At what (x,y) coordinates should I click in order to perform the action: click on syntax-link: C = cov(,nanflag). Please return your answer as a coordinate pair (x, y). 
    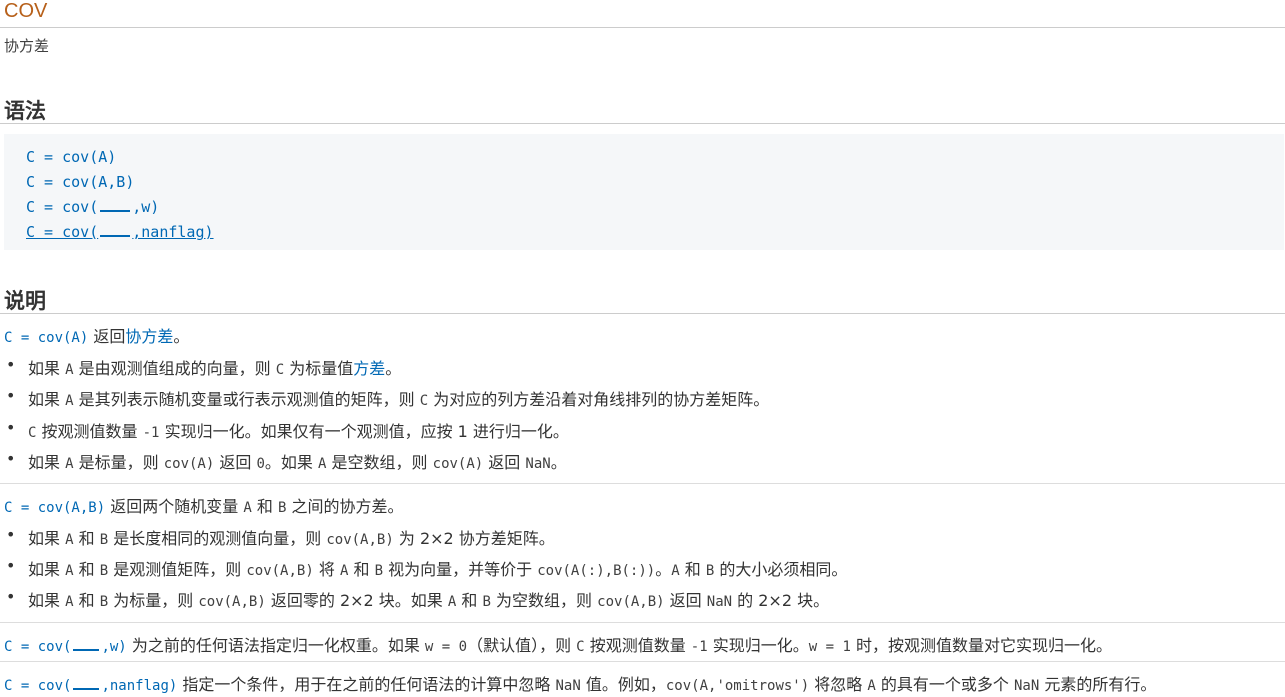
    Looking at the image, I should click on (90, 686).